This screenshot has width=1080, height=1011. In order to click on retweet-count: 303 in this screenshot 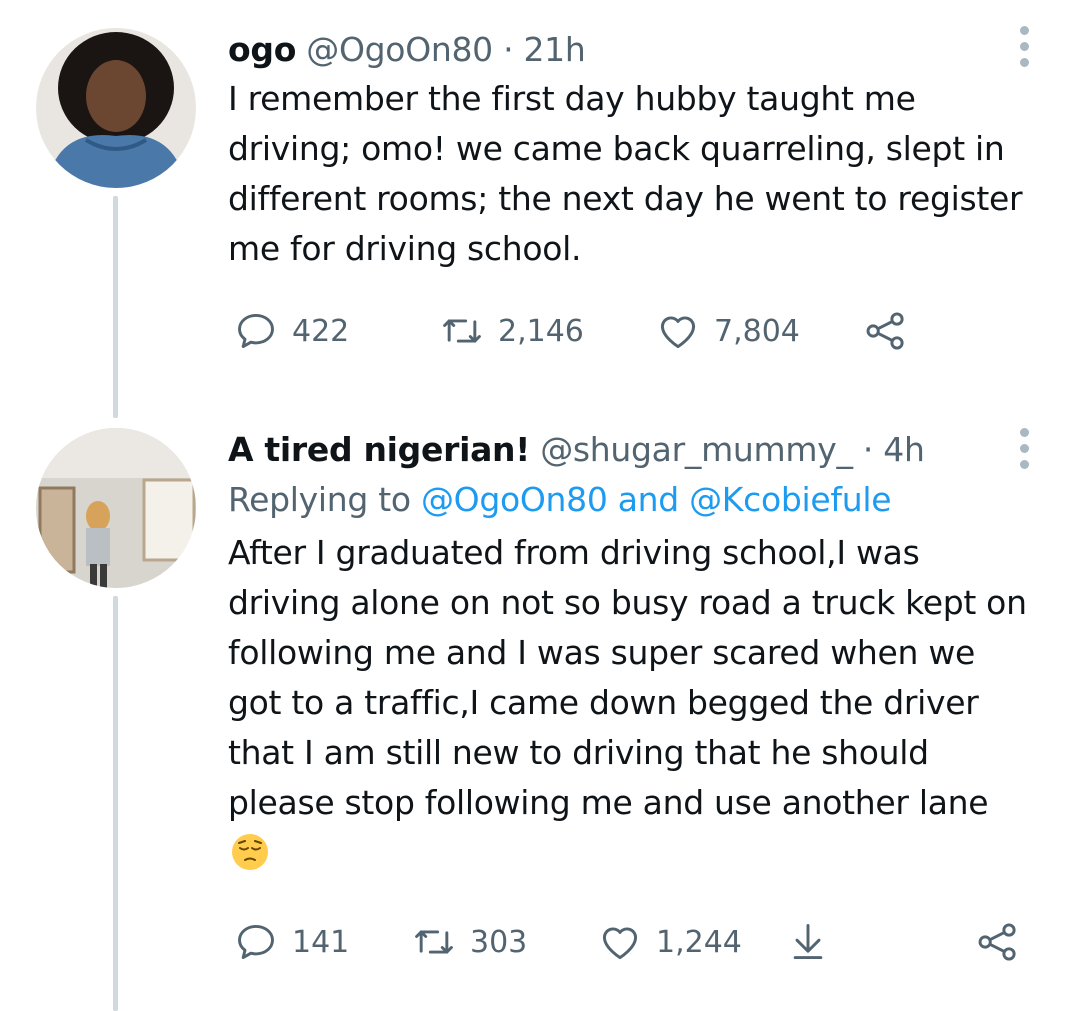, I will do `click(499, 942)`.